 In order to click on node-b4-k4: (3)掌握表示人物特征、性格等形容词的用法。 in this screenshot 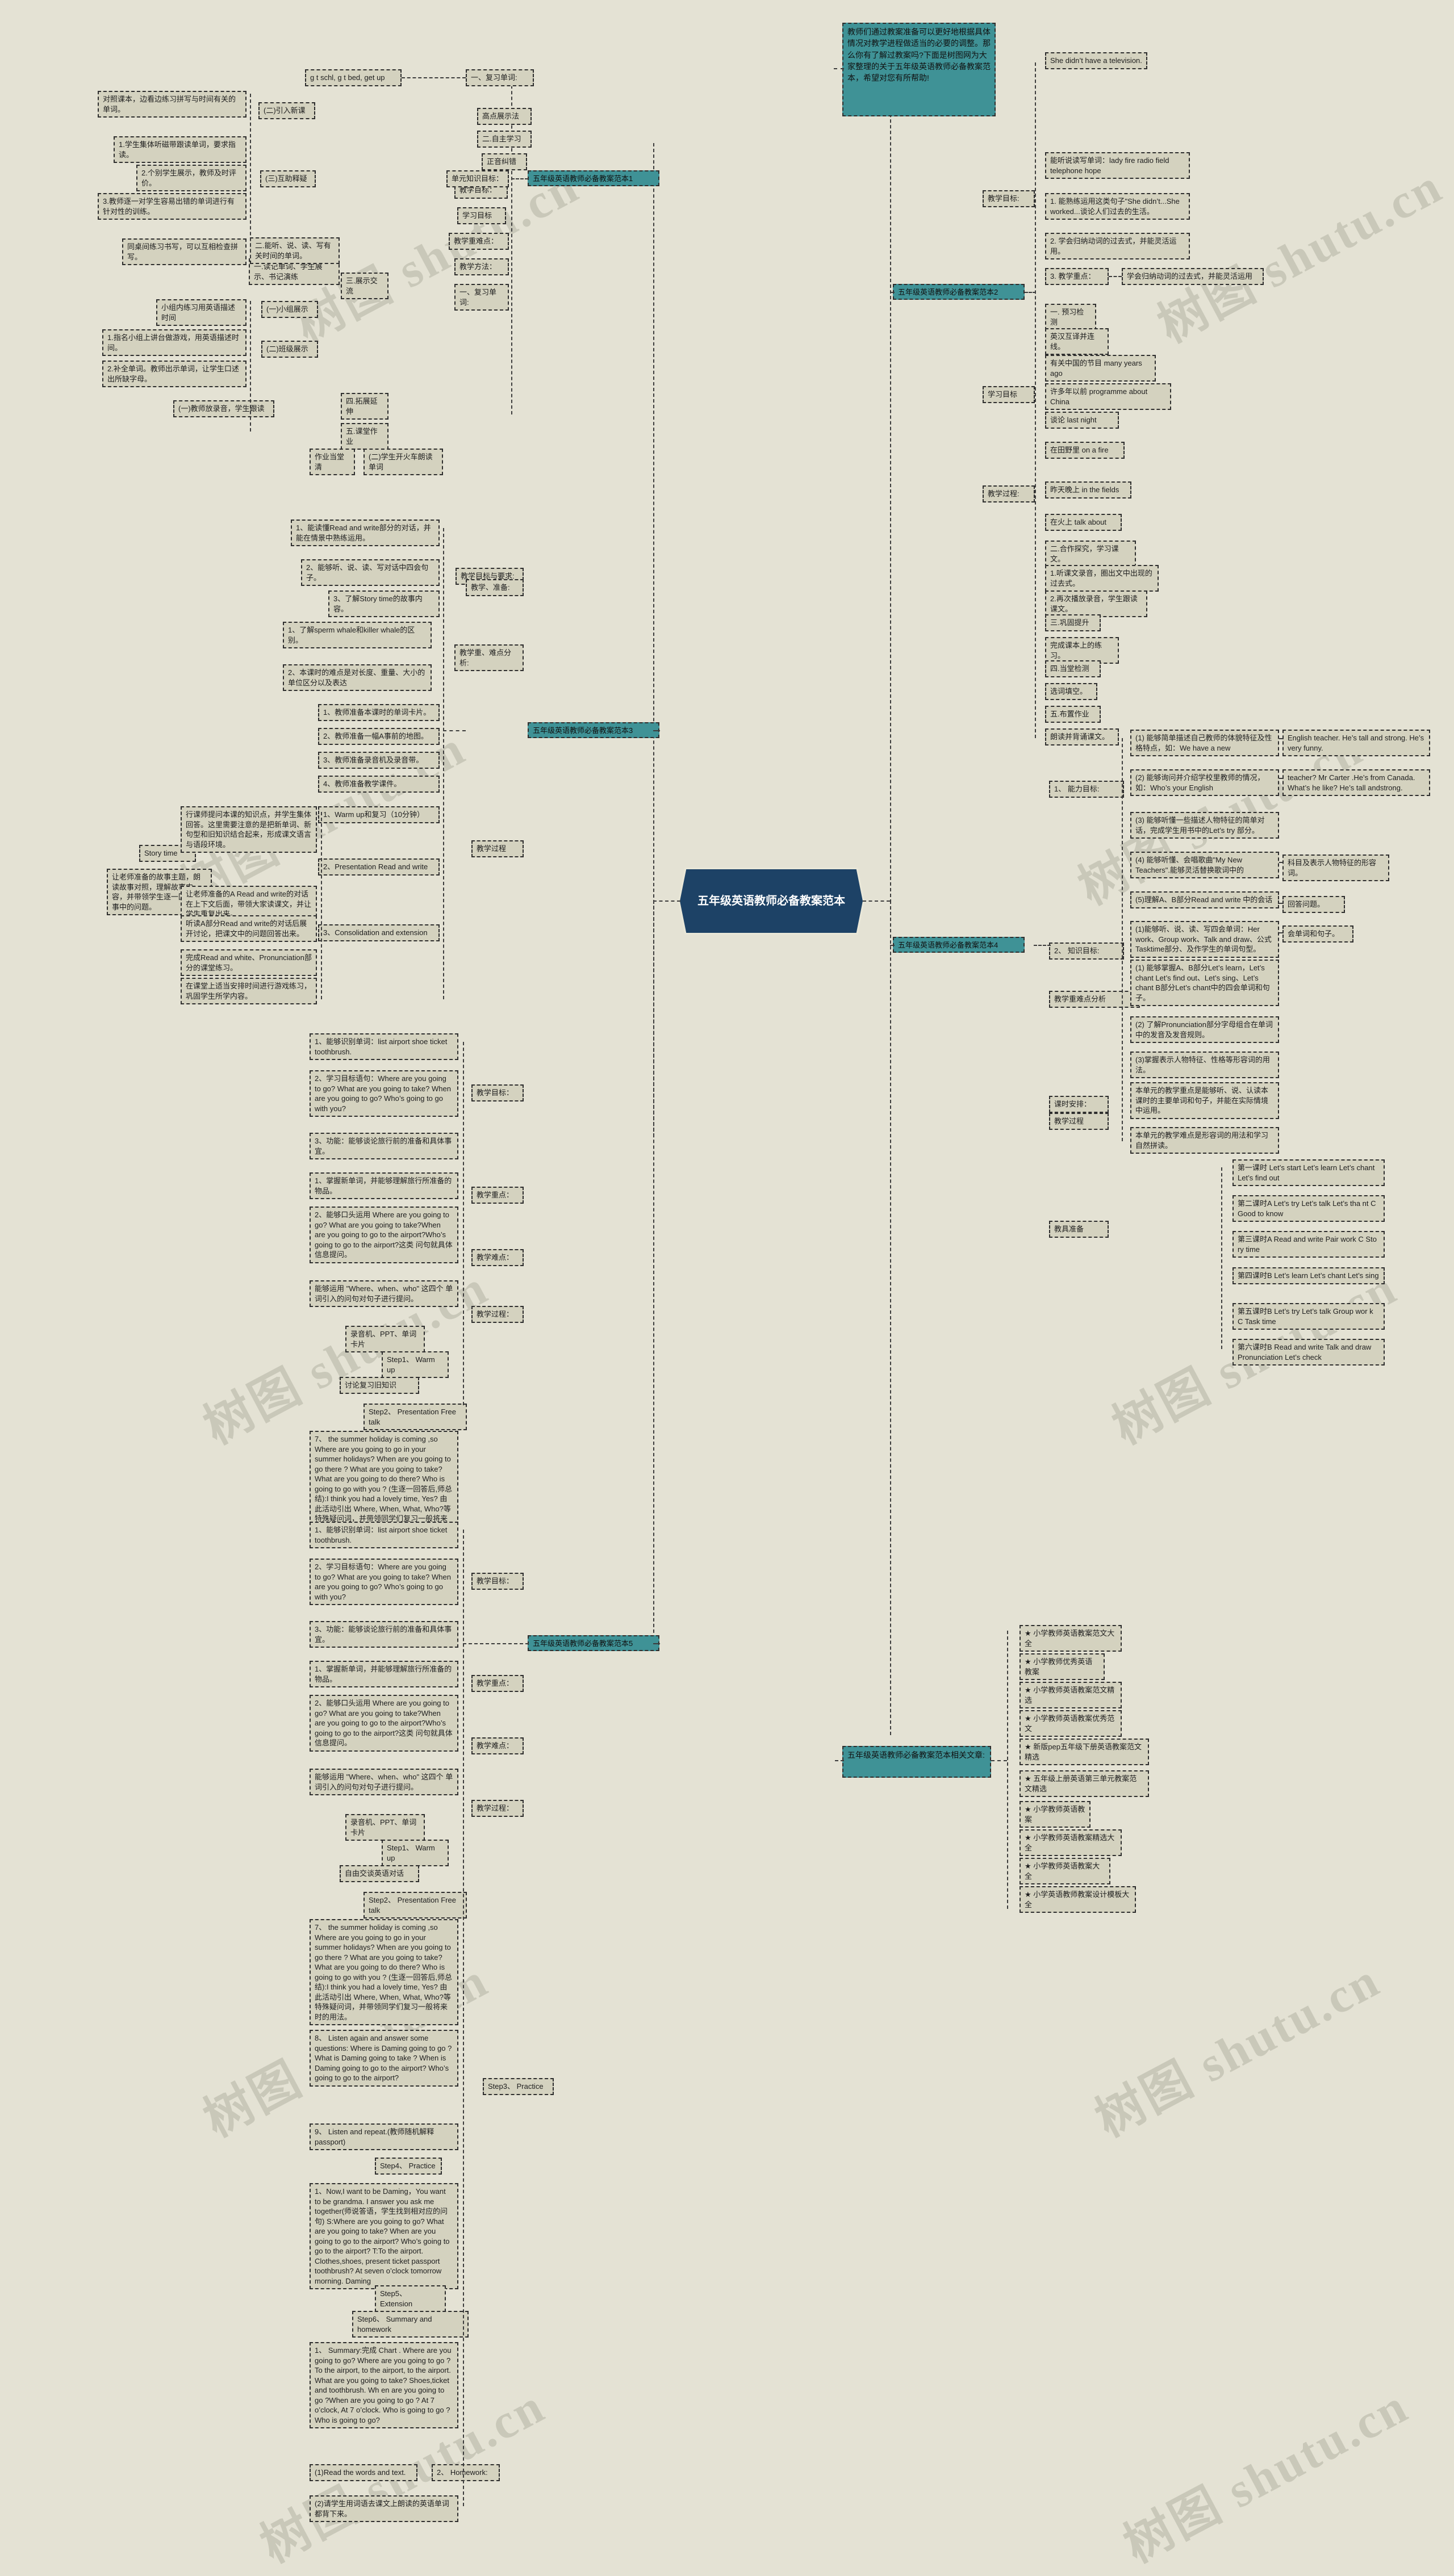, I will do `click(1204, 1065)`.